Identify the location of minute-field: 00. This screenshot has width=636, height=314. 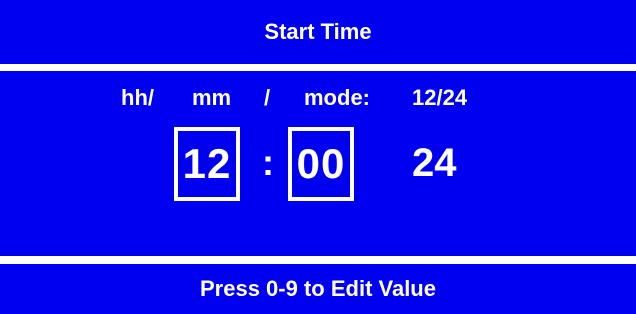
(321, 164).